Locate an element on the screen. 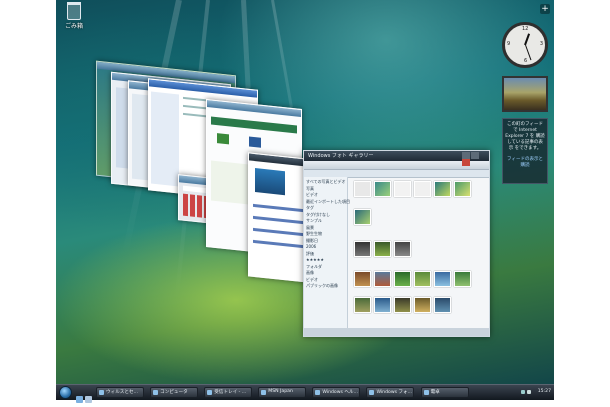 This screenshot has height=407, width=610. taskbar-button-label: MSN Japan is located at coordinates (280, 391).